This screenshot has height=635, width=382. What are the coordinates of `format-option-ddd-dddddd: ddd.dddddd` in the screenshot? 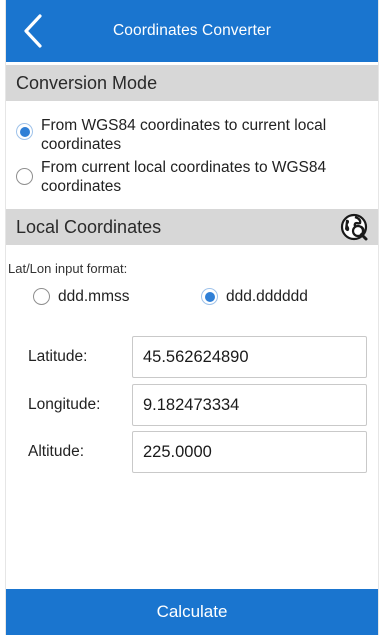 It's located at (254, 296).